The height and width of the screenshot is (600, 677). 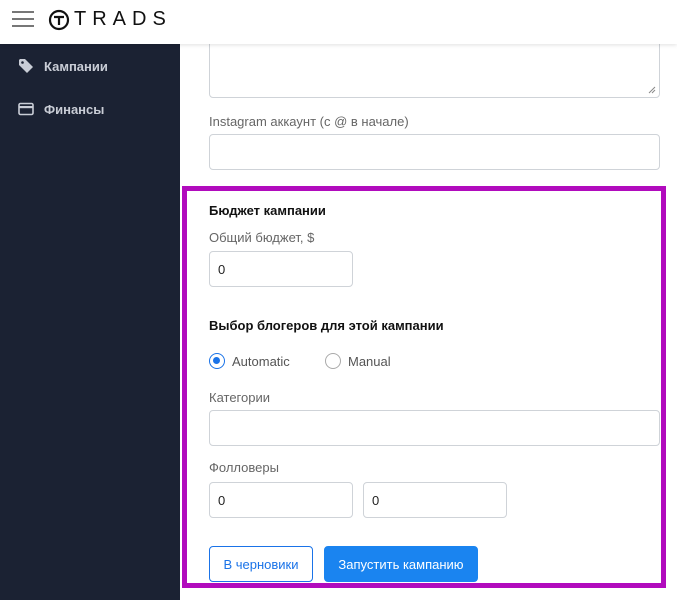 What do you see at coordinates (401, 564) in the screenshot?
I see `launch-campaign-button: Запустить кампанию` at bounding box center [401, 564].